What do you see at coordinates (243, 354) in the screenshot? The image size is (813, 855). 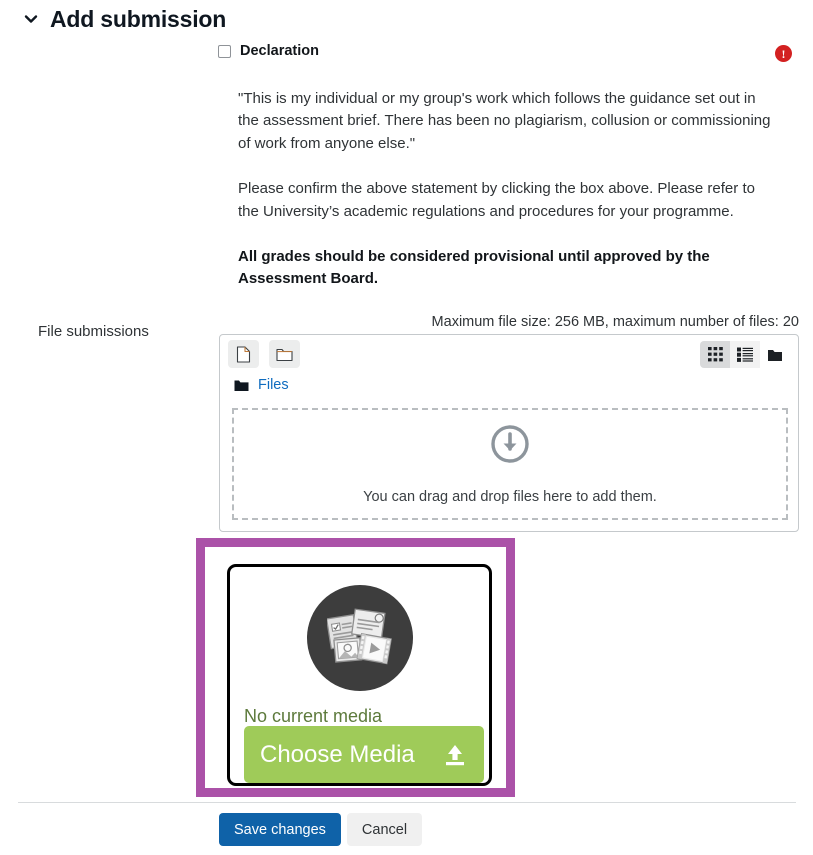 I see `file-add-icon` at bounding box center [243, 354].